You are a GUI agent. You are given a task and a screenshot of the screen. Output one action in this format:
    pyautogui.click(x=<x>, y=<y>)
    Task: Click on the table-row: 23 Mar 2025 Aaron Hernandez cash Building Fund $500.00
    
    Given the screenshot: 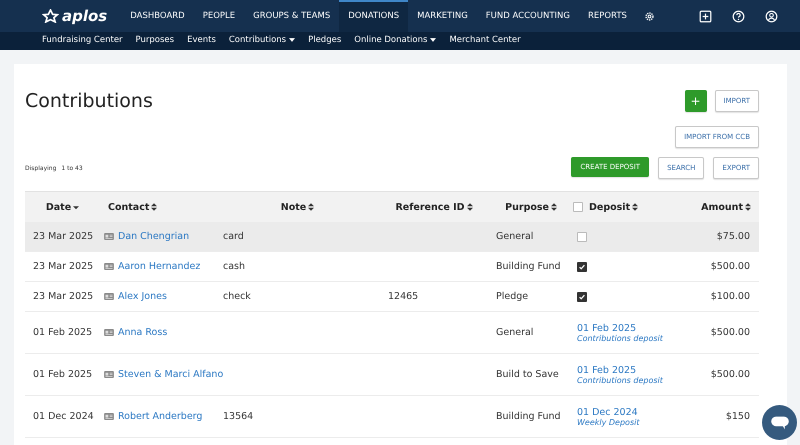 What is the action you would take?
    pyautogui.click(x=392, y=267)
    